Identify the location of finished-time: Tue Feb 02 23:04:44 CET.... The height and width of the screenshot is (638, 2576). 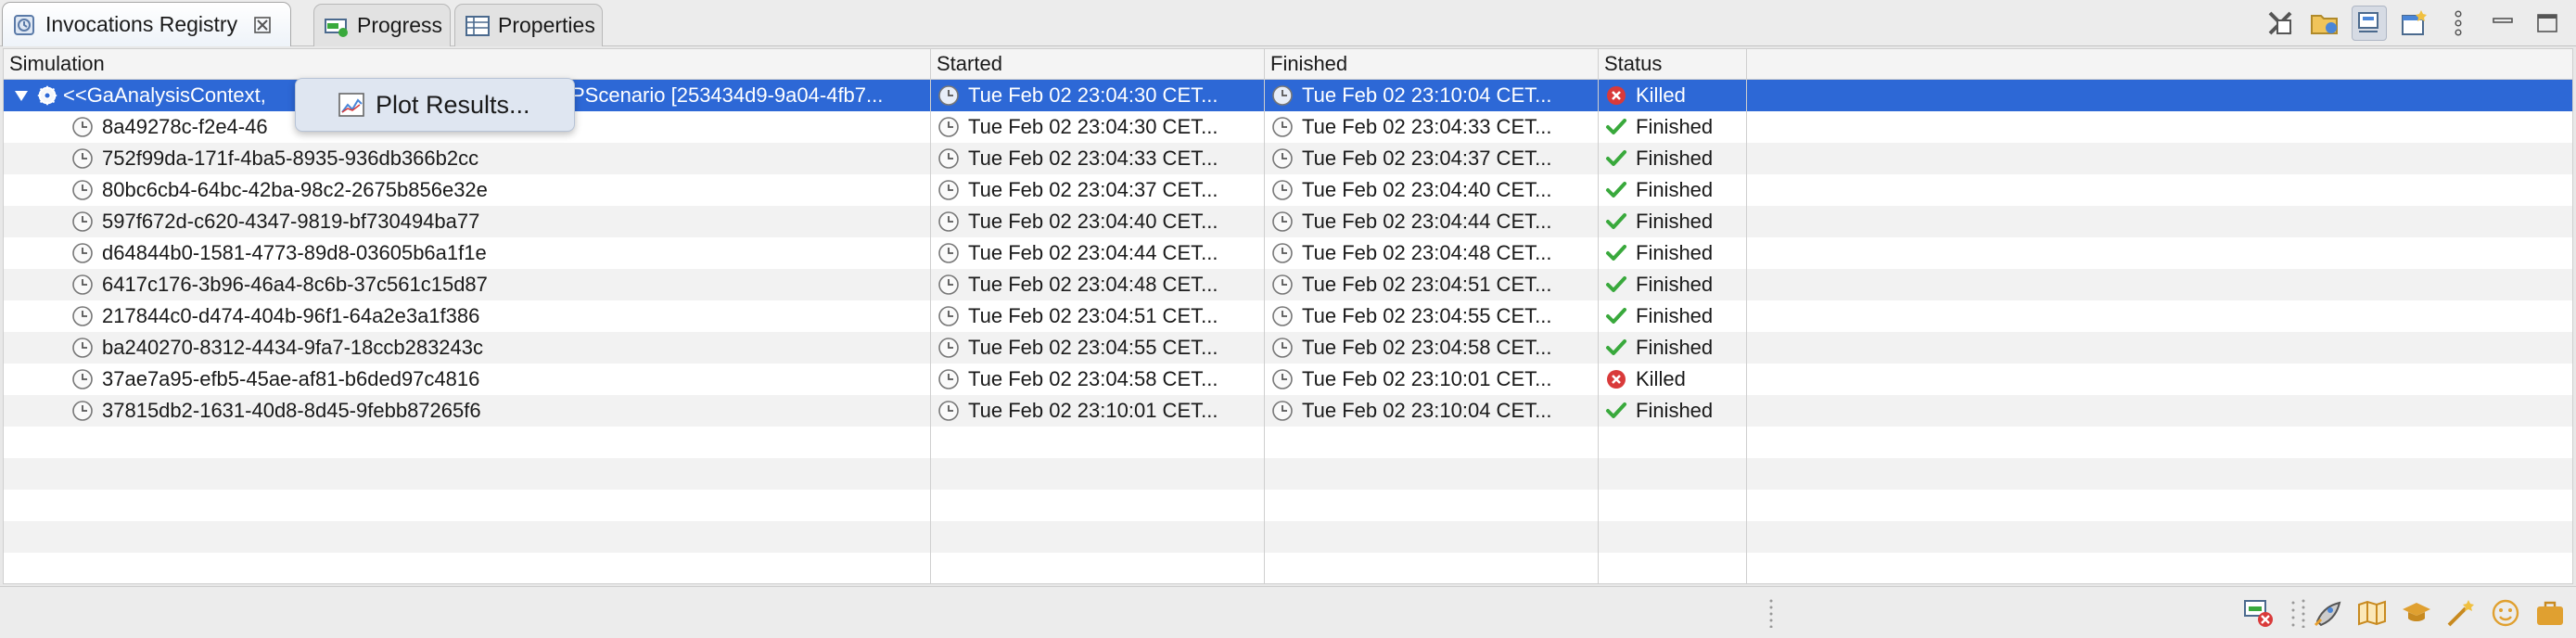
(1427, 222).